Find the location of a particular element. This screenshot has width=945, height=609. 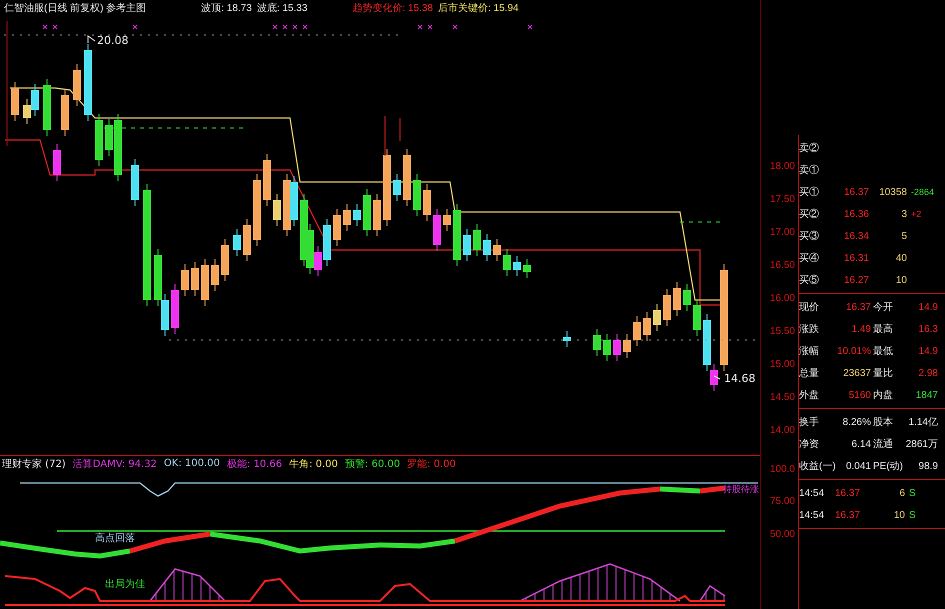

price-axis-label: 18.00 is located at coordinates (782, 167).